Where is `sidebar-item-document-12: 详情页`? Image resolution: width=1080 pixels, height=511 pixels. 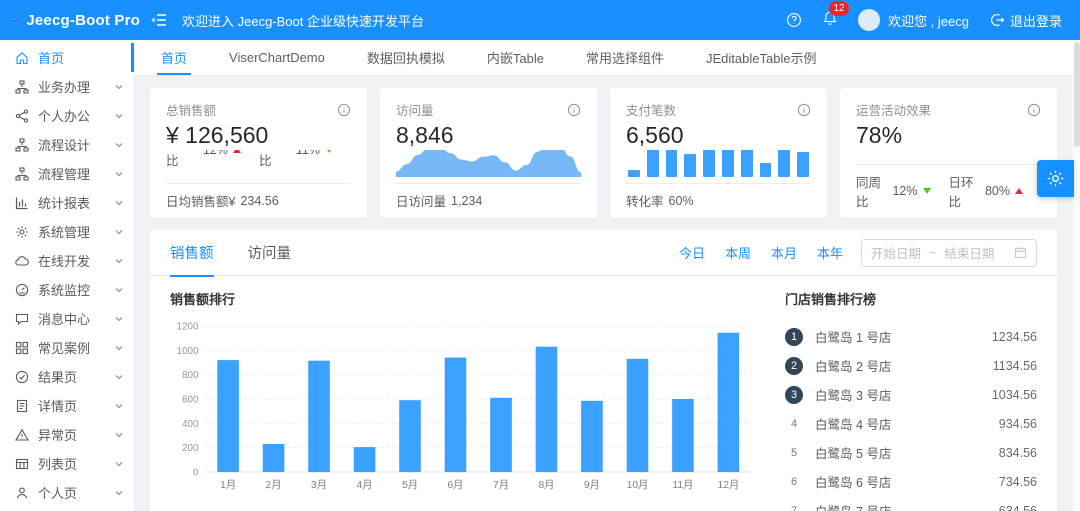 sidebar-item-document-12: 详情页 is located at coordinates (67, 405).